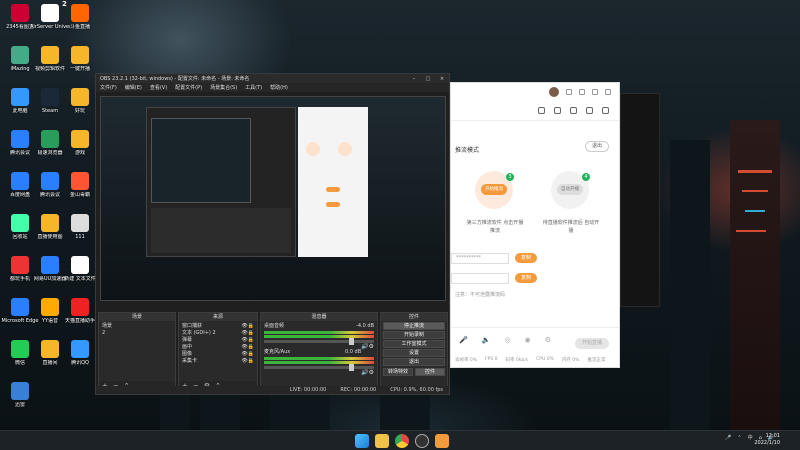 Image resolution: width=800 pixels, height=450 pixels. Describe the element at coordinates (253, 87) in the screenshot. I see `menu-tools: 工具(T)` at that location.